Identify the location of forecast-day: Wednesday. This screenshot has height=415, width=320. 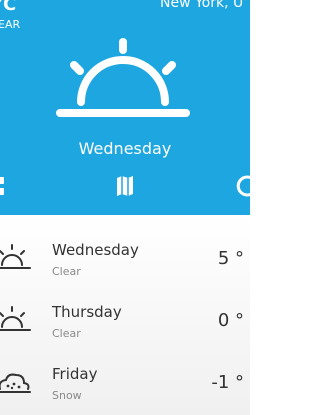
(95, 250).